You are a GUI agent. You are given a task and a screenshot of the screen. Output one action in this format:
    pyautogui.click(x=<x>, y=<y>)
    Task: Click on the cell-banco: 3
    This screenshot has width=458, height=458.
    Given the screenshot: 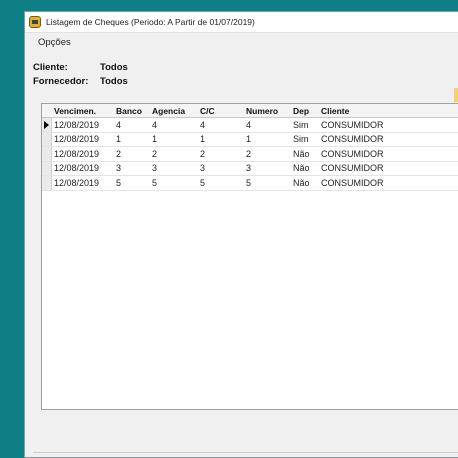 What is the action you would take?
    pyautogui.click(x=132, y=168)
    